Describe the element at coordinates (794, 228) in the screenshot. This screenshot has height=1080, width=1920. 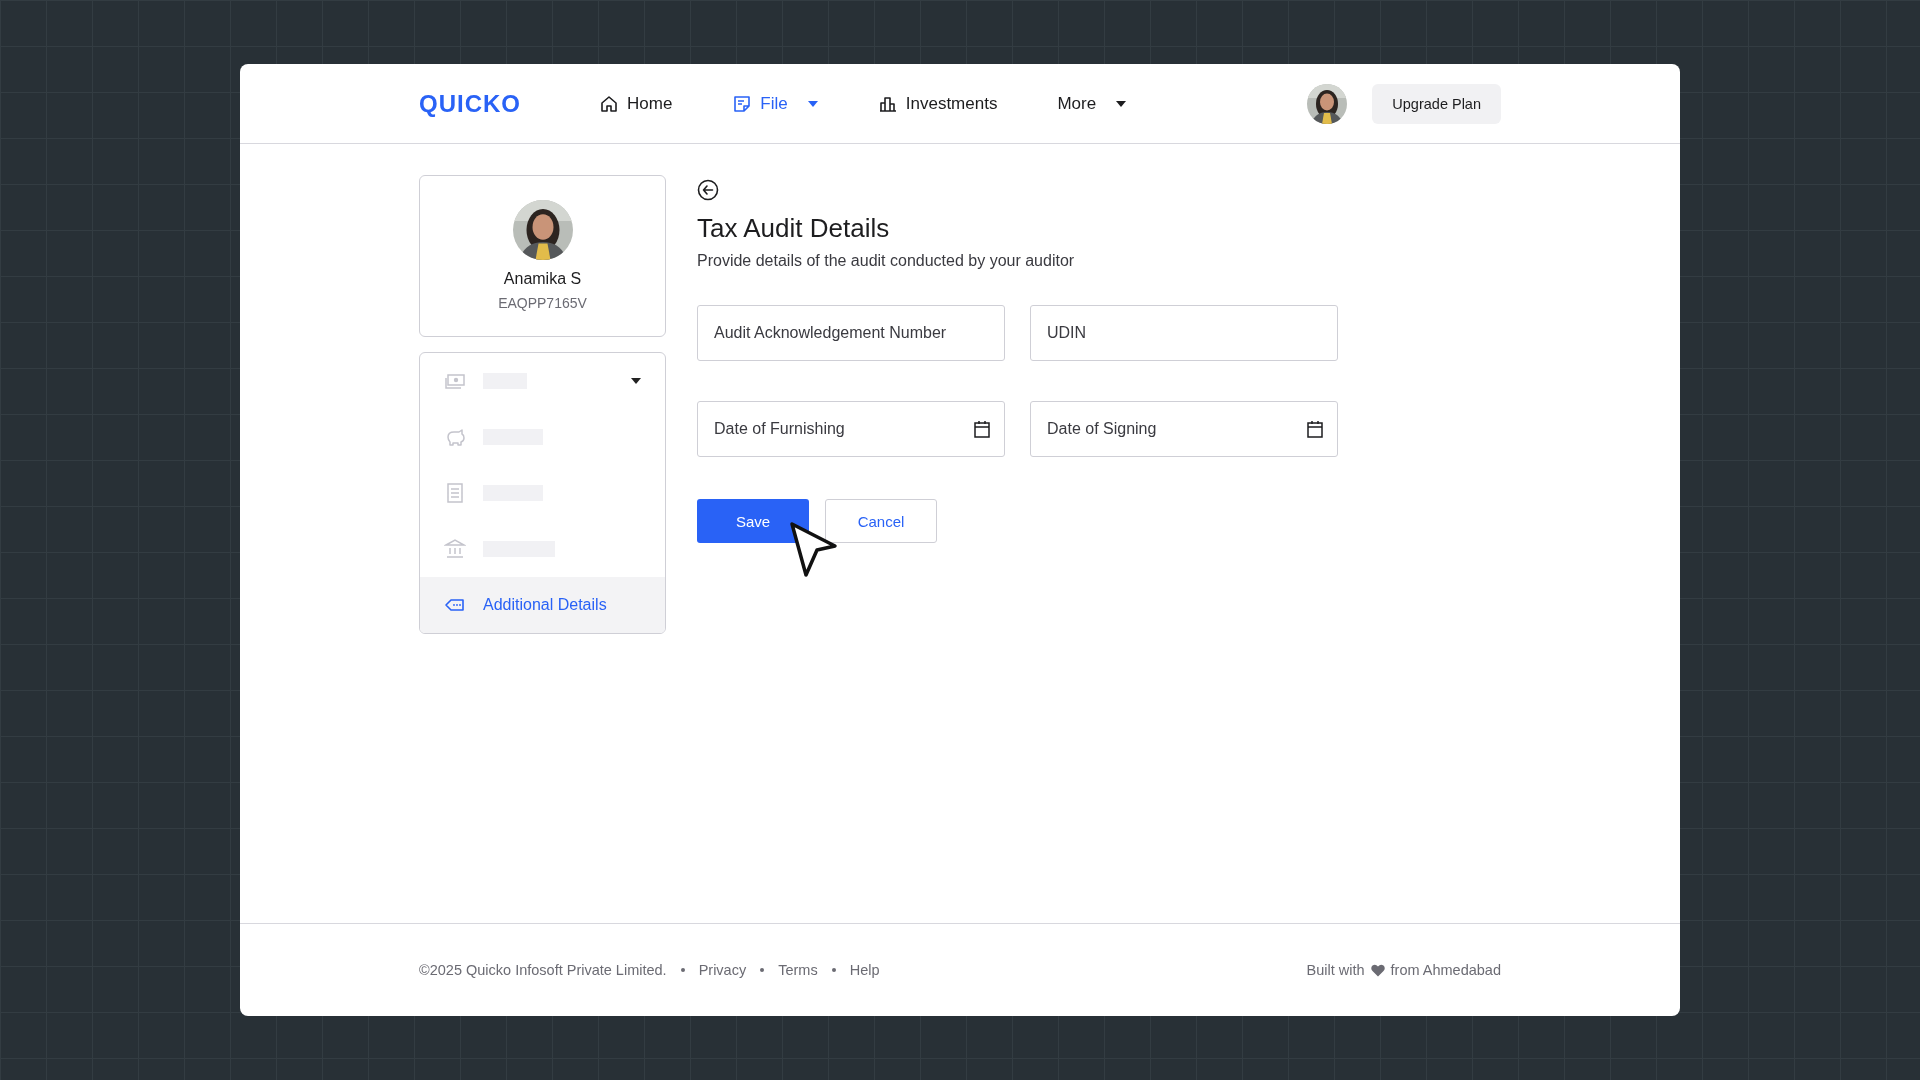
I see `page-title: Tax Audit Details` at that location.